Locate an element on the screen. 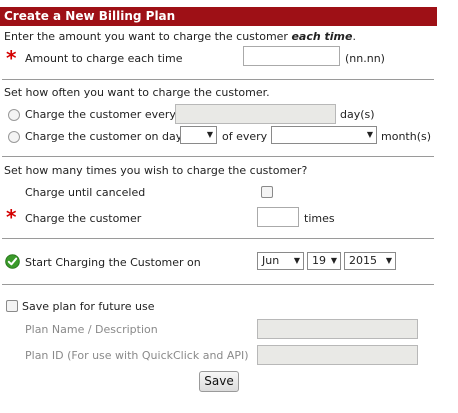  months-unit: month(s) is located at coordinates (406, 136).